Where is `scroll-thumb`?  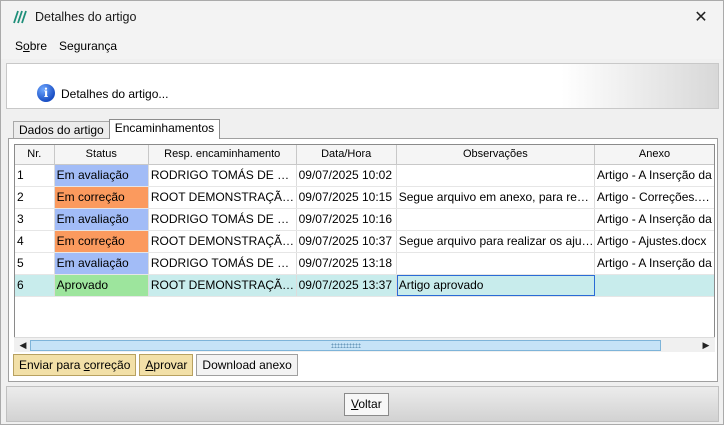
scroll-thumb is located at coordinates (345, 345).